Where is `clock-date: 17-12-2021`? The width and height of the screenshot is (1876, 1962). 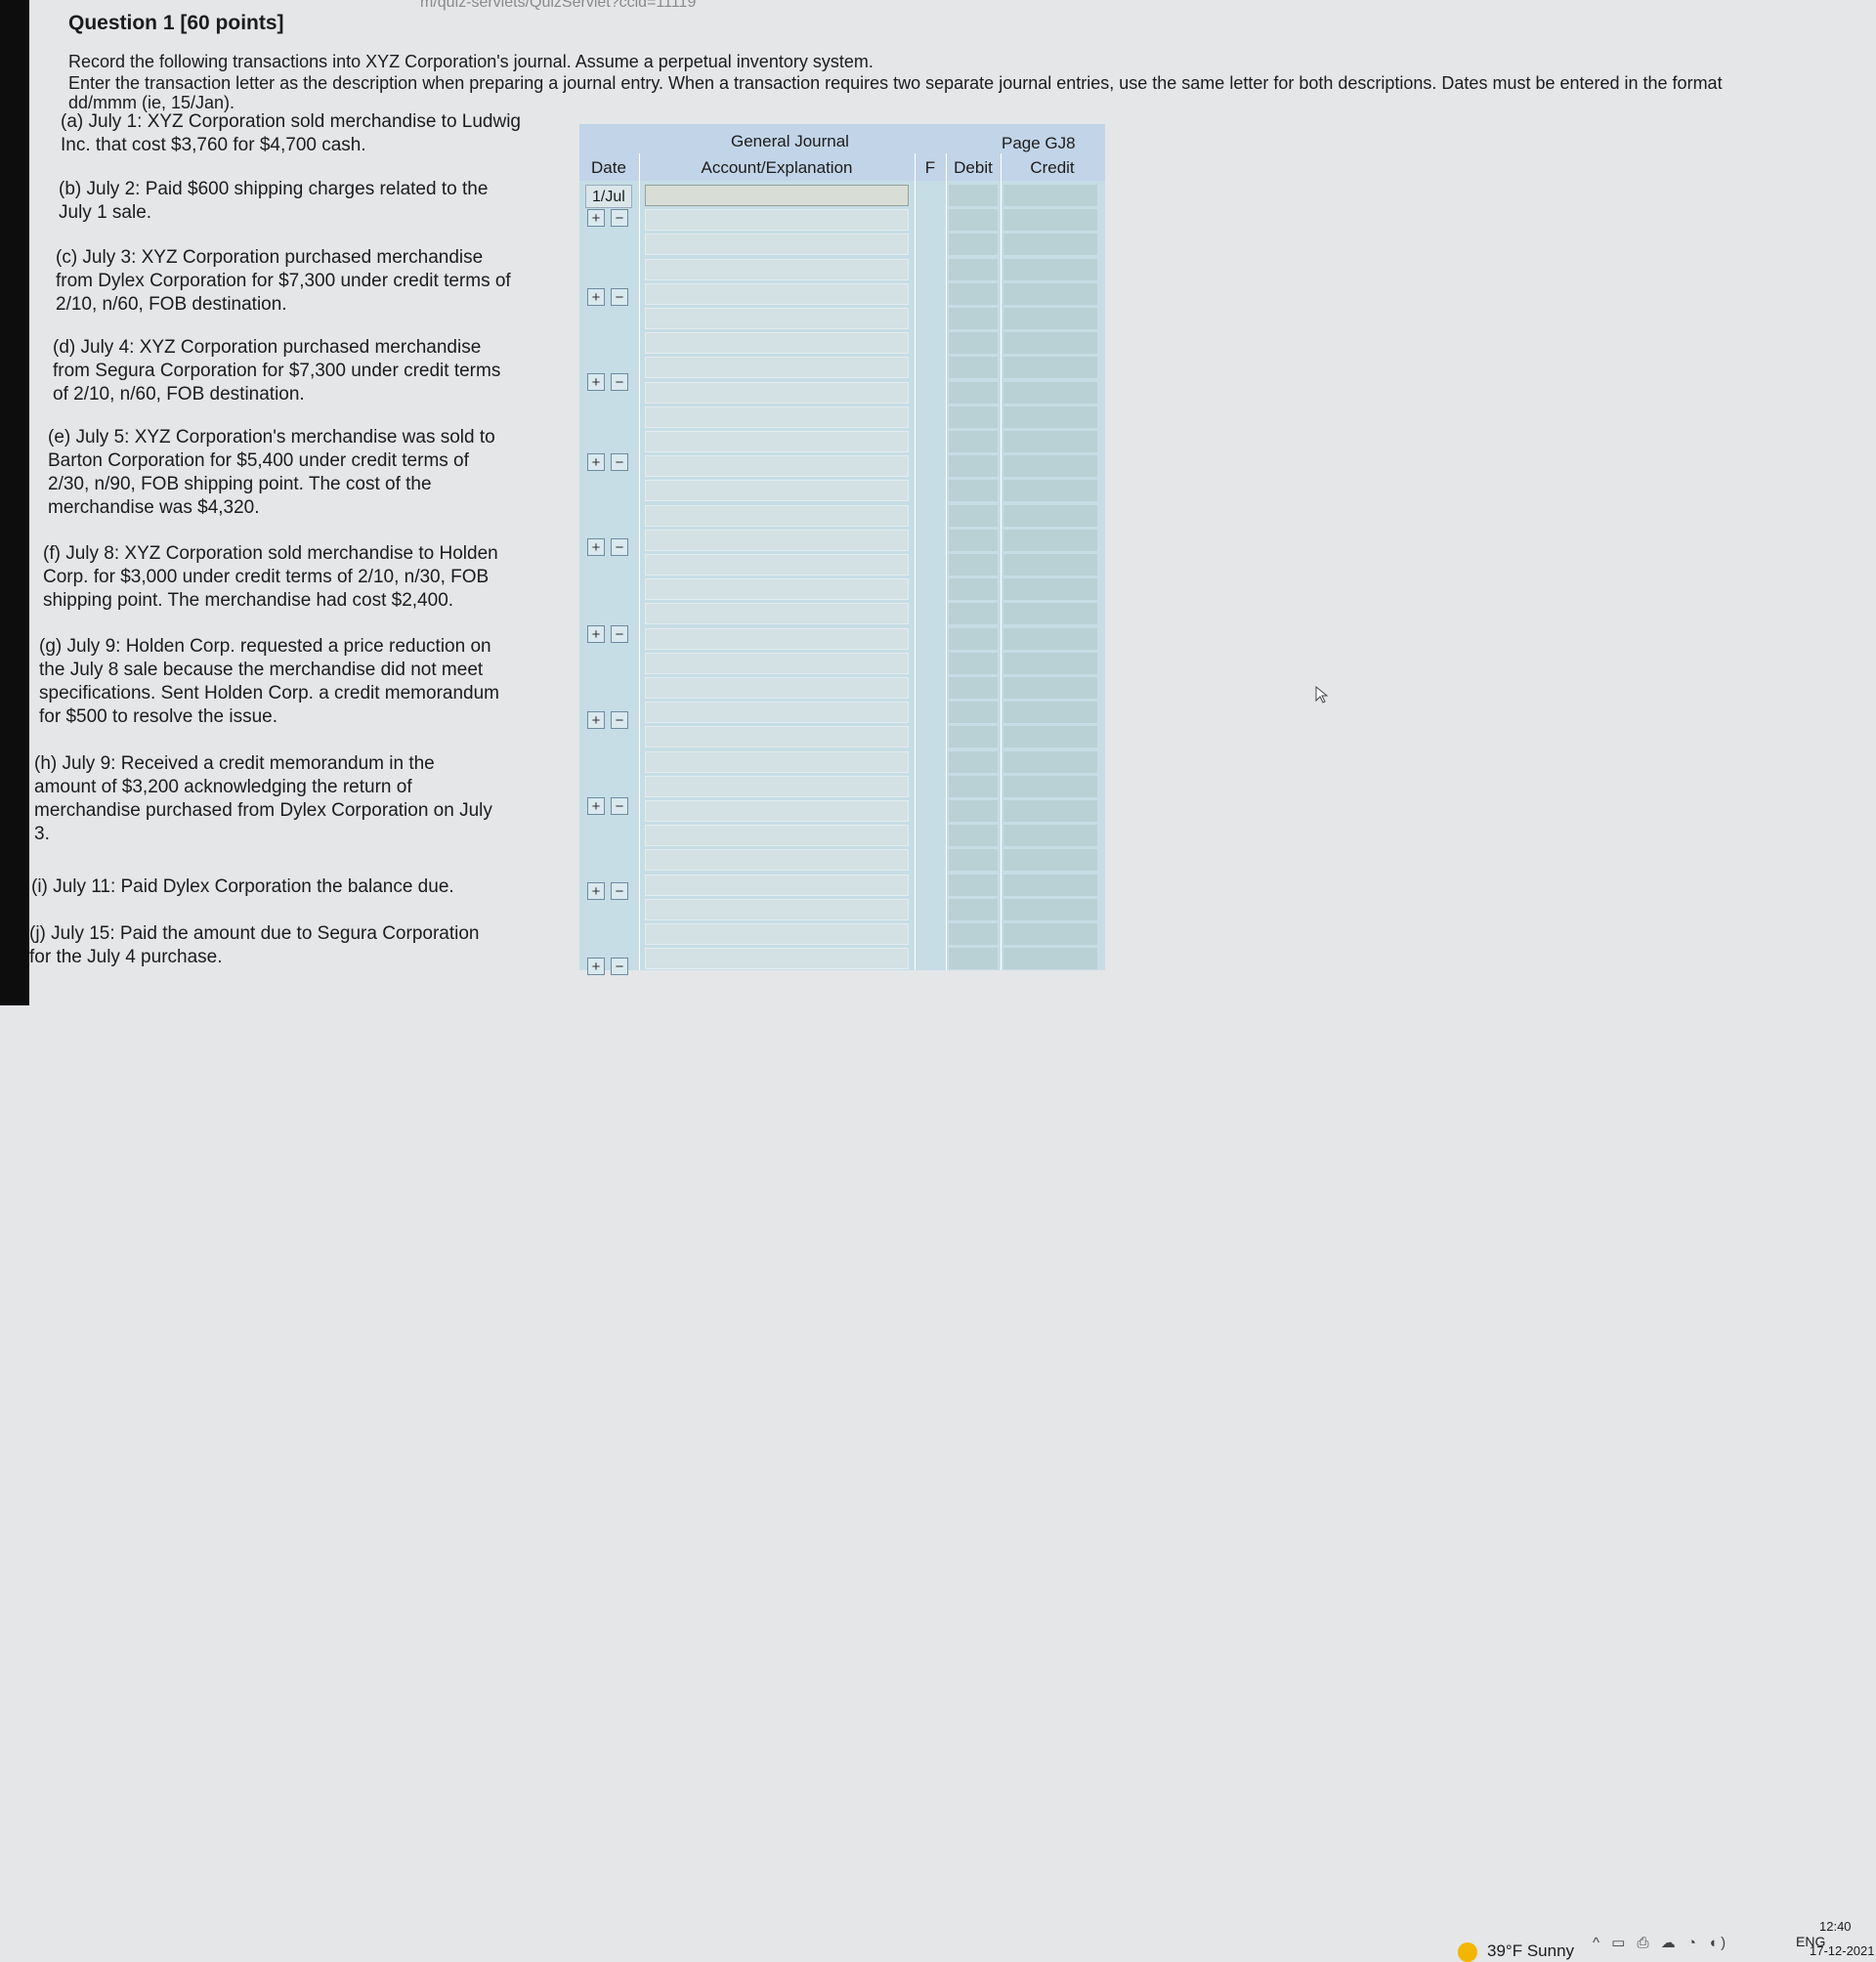
clock-date: 17-12-2021 is located at coordinates (1842, 1951).